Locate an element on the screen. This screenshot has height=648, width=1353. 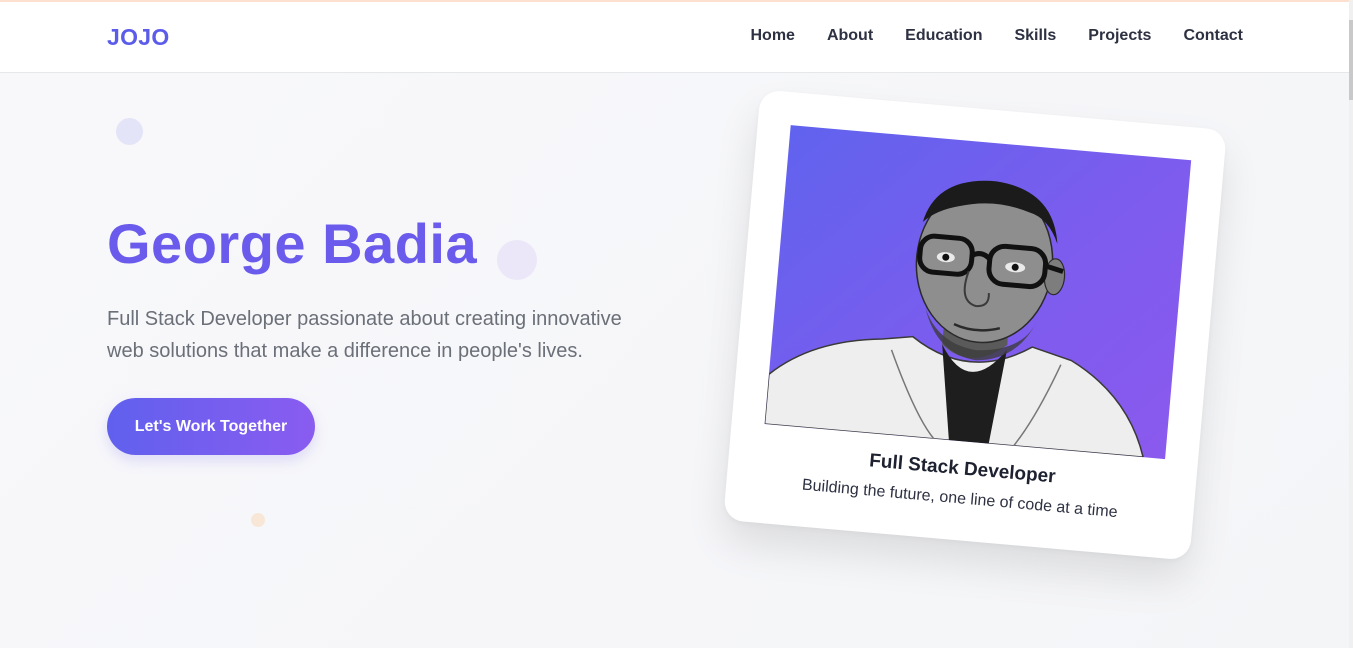
portrait-illustration is located at coordinates (954, 319).